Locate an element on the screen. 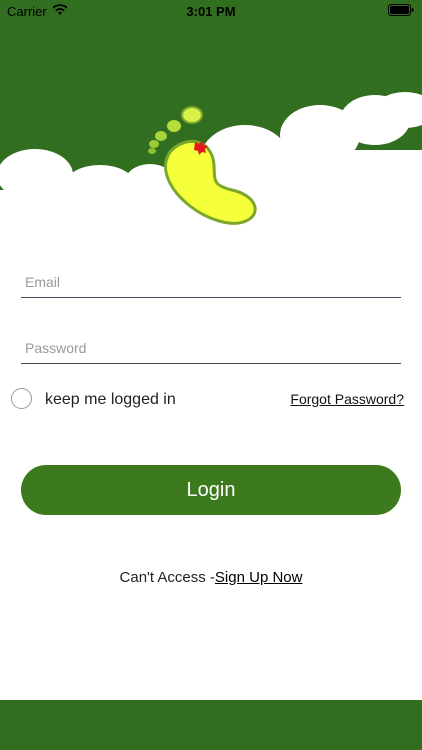 The height and width of the screenshot is (750, 422). signup-link: Sign Up Now is located at coordinates (259, 577).